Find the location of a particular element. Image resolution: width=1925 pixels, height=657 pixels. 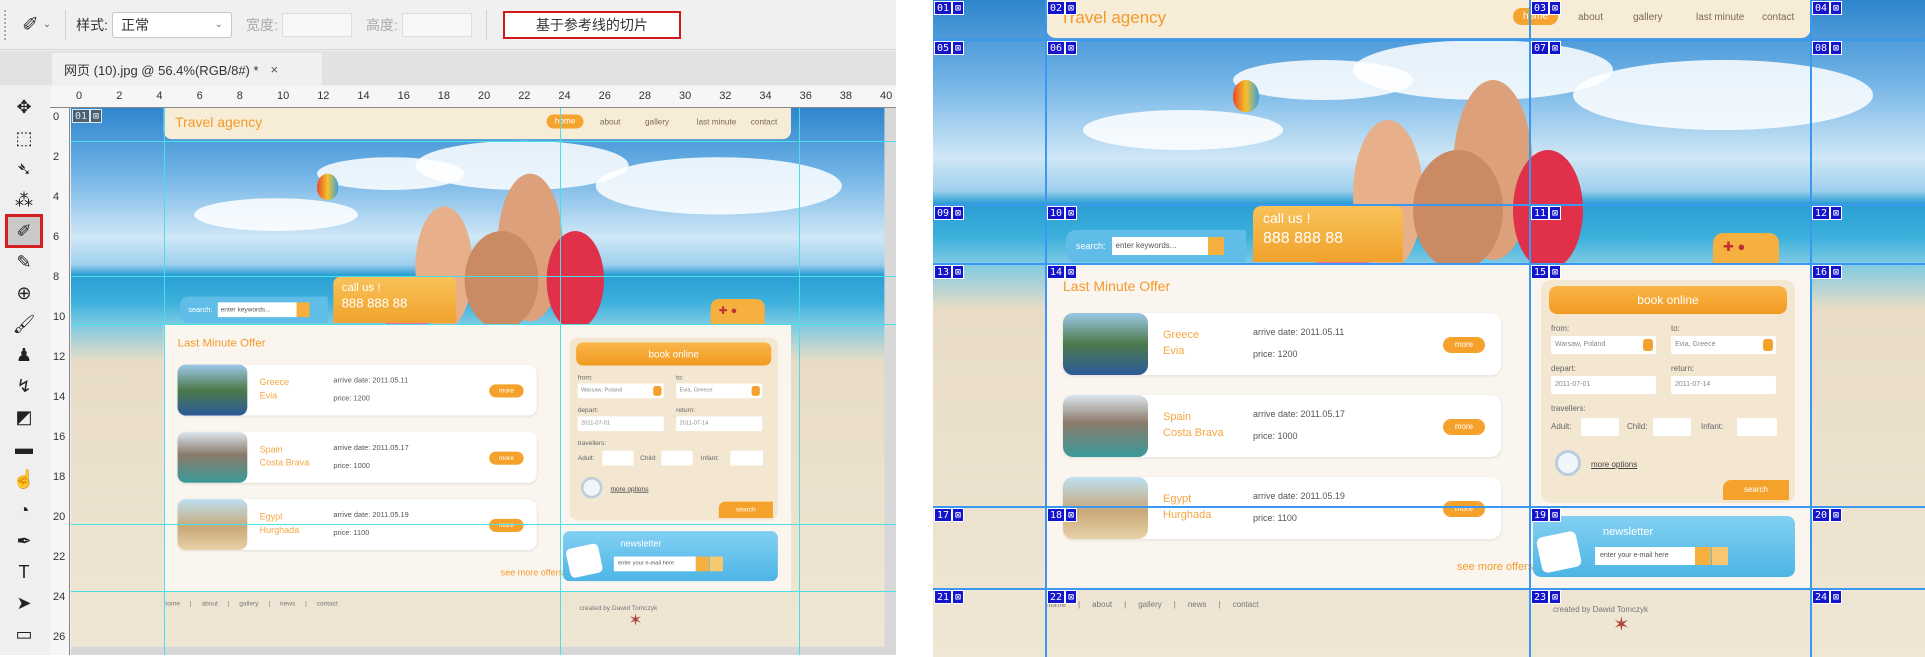

footer-link-about: about is located at coordinates (209, 603).